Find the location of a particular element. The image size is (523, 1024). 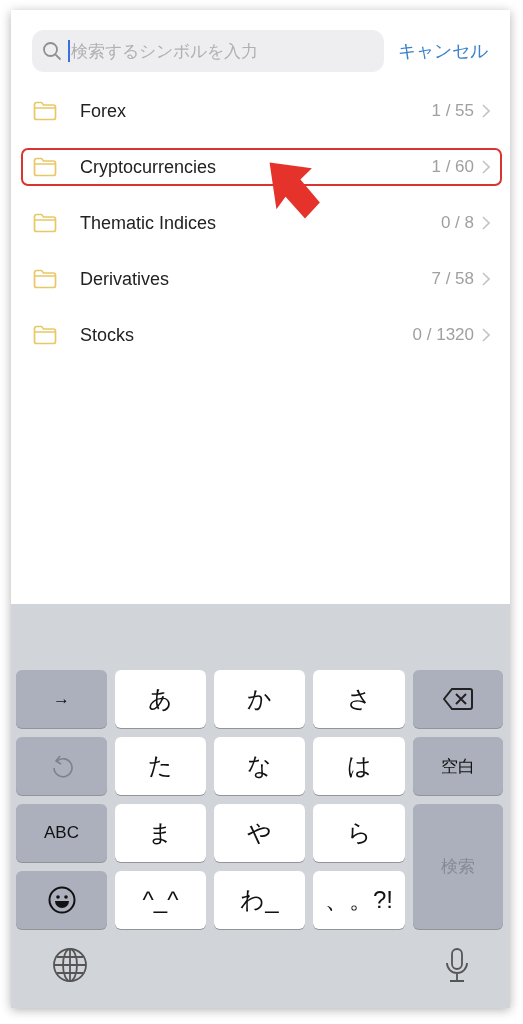

function-key: 空白 is located at coordinates (458, 766).